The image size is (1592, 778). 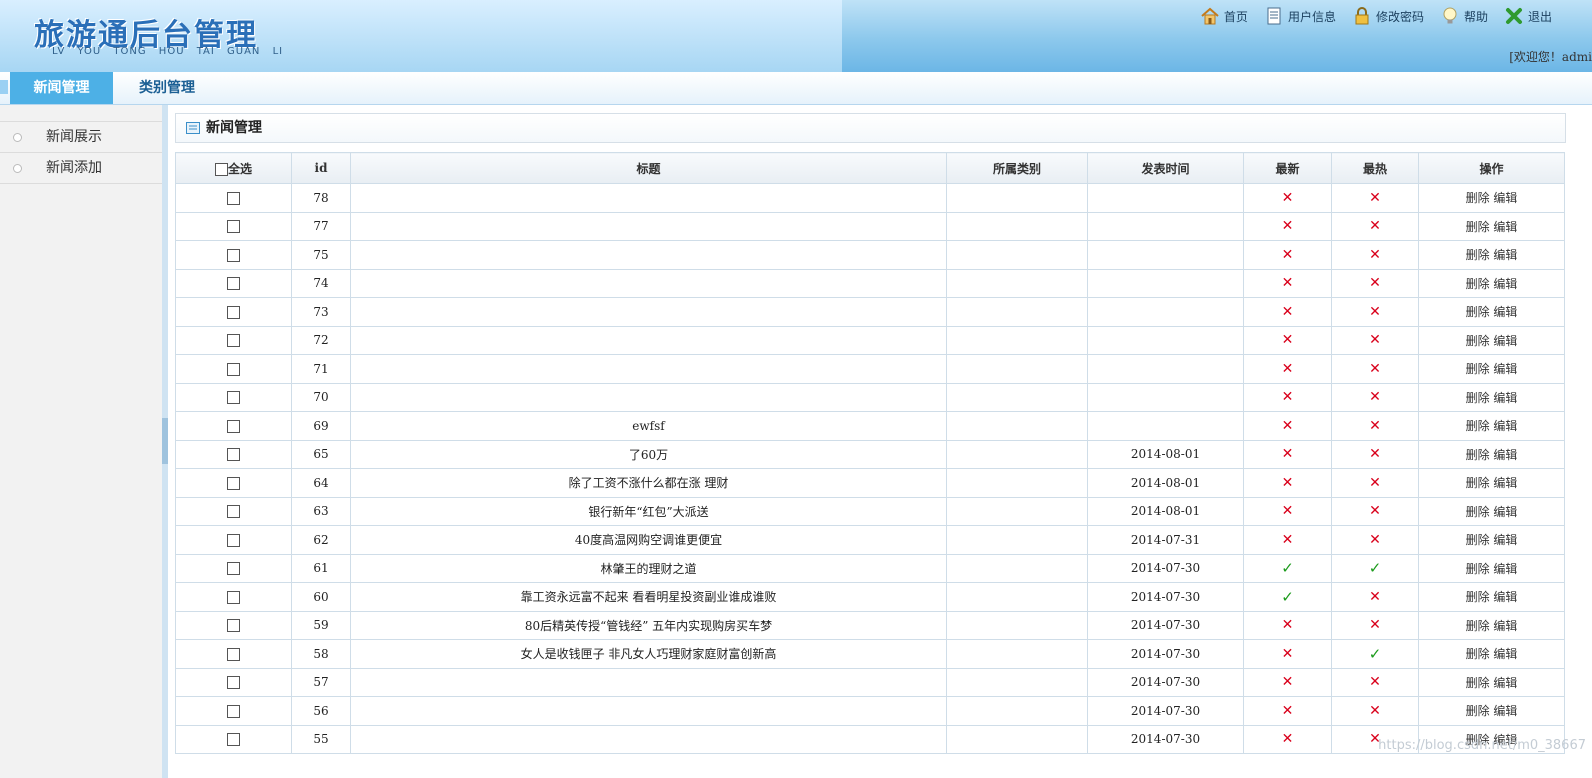 I want to click on row-id: 73, so click(x=321, y=312).